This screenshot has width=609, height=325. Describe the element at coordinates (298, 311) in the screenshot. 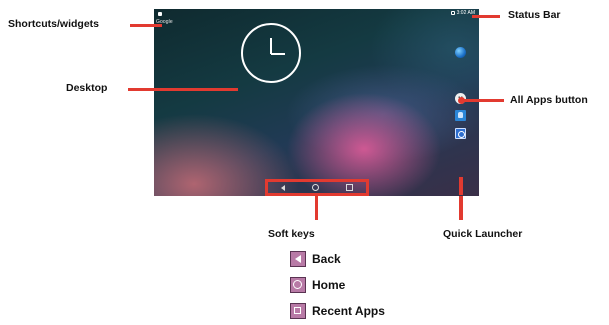

I see `recent-square-icon` at that location.